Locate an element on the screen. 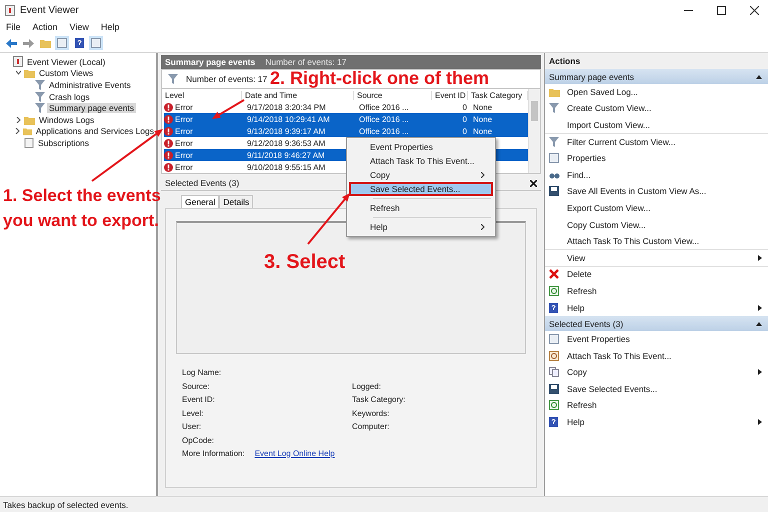  details-title: Selected Events (3) is located at coordinates (202, 183).